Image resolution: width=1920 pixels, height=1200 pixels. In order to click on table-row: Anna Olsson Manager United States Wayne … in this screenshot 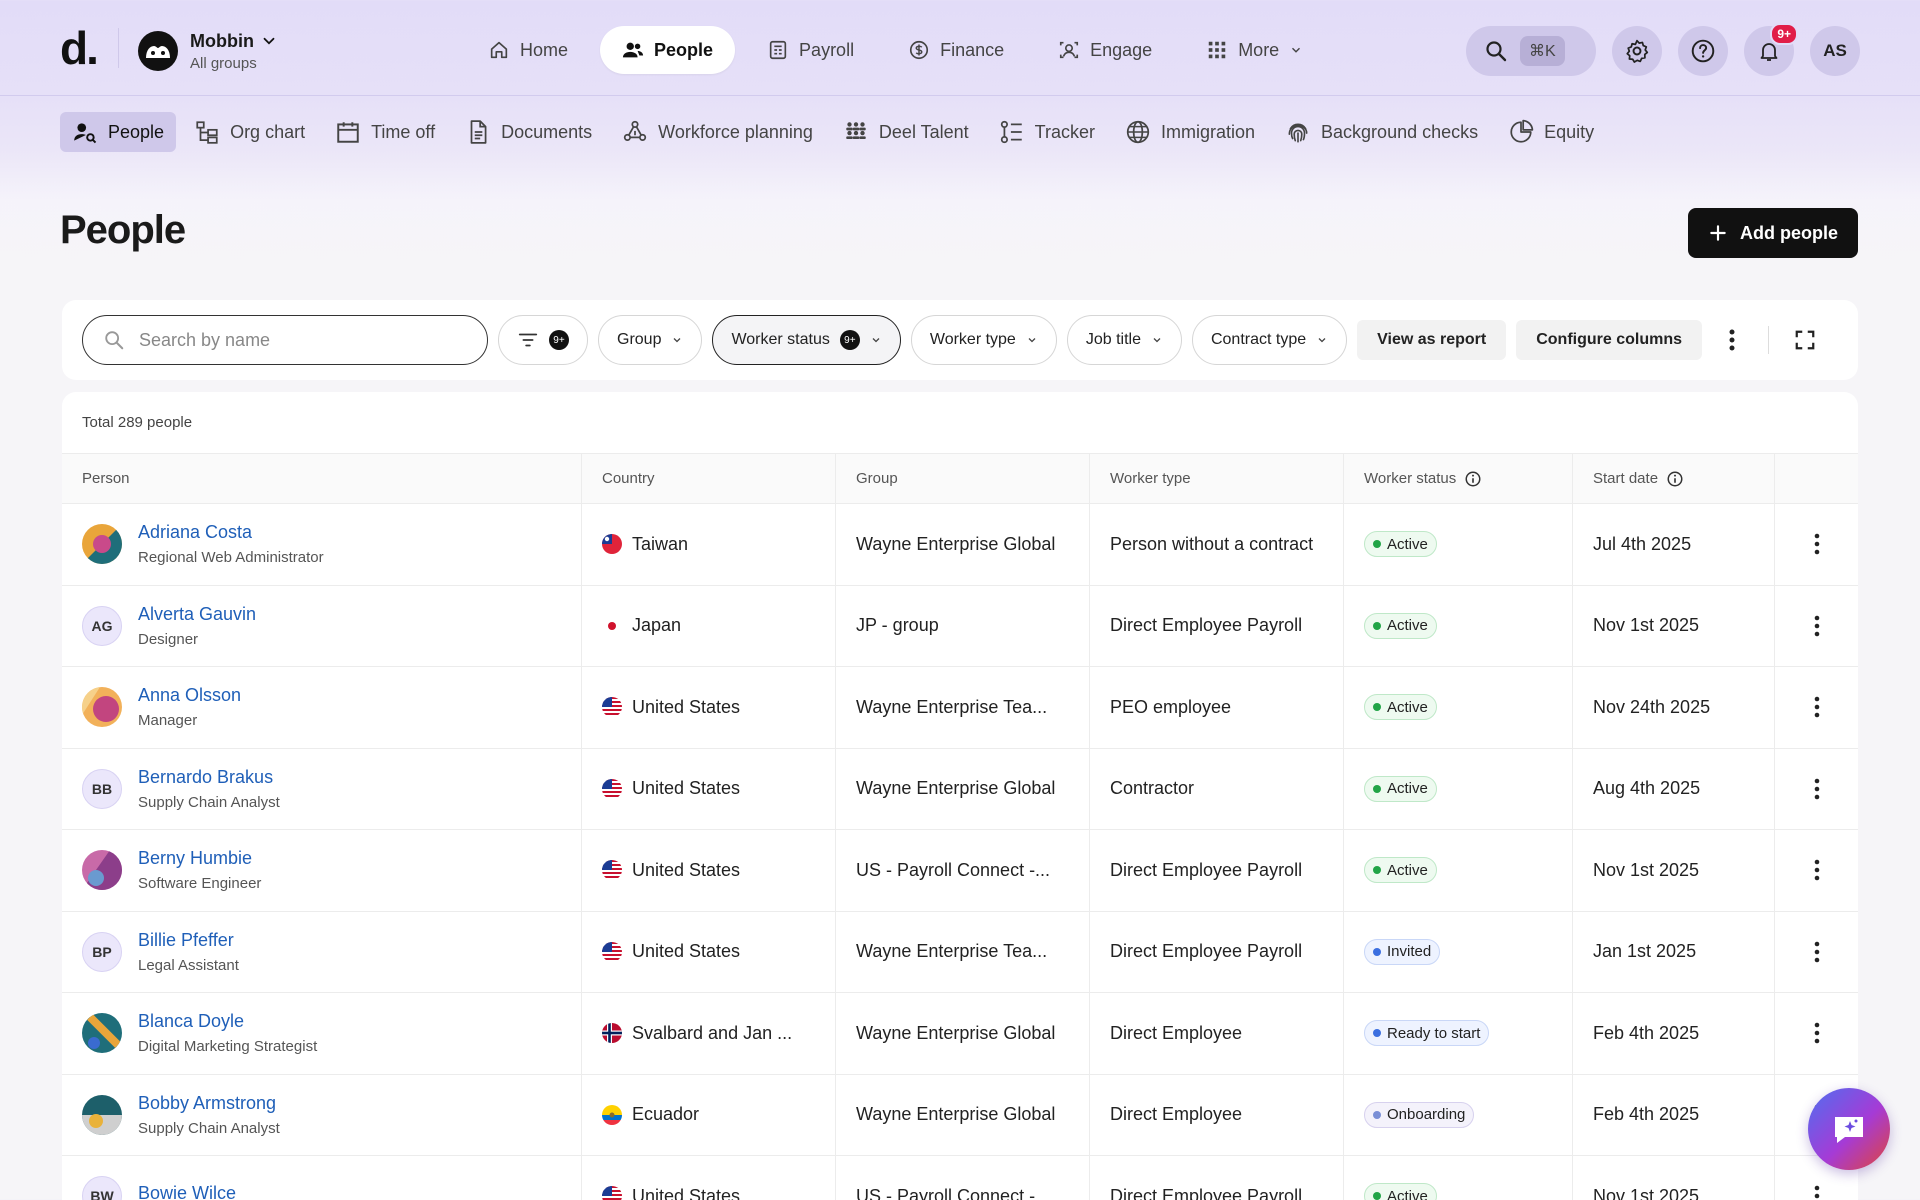, I will do `click(960, 708)`.